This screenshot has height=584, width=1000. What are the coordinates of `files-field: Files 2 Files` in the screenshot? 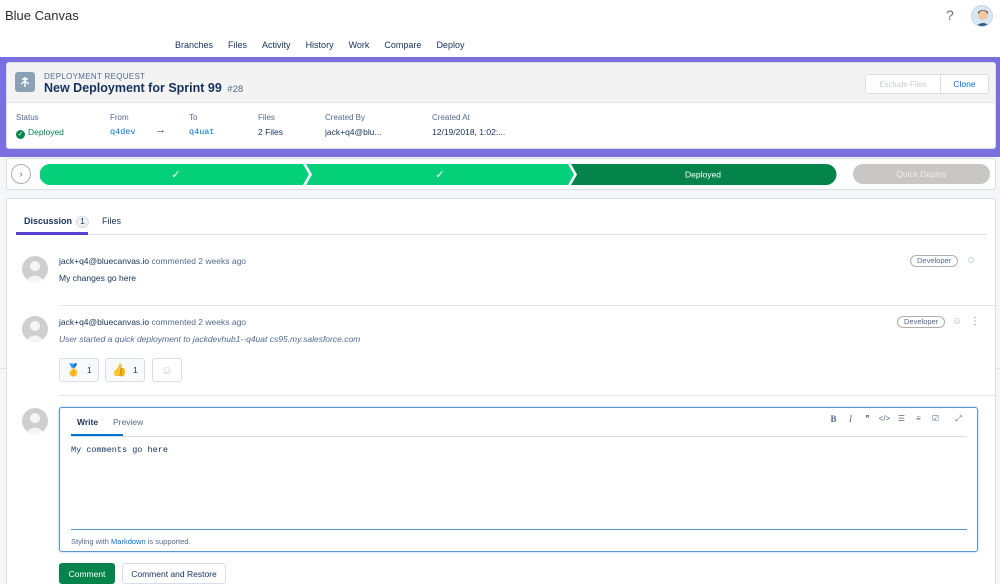 It's located at (270, 125).